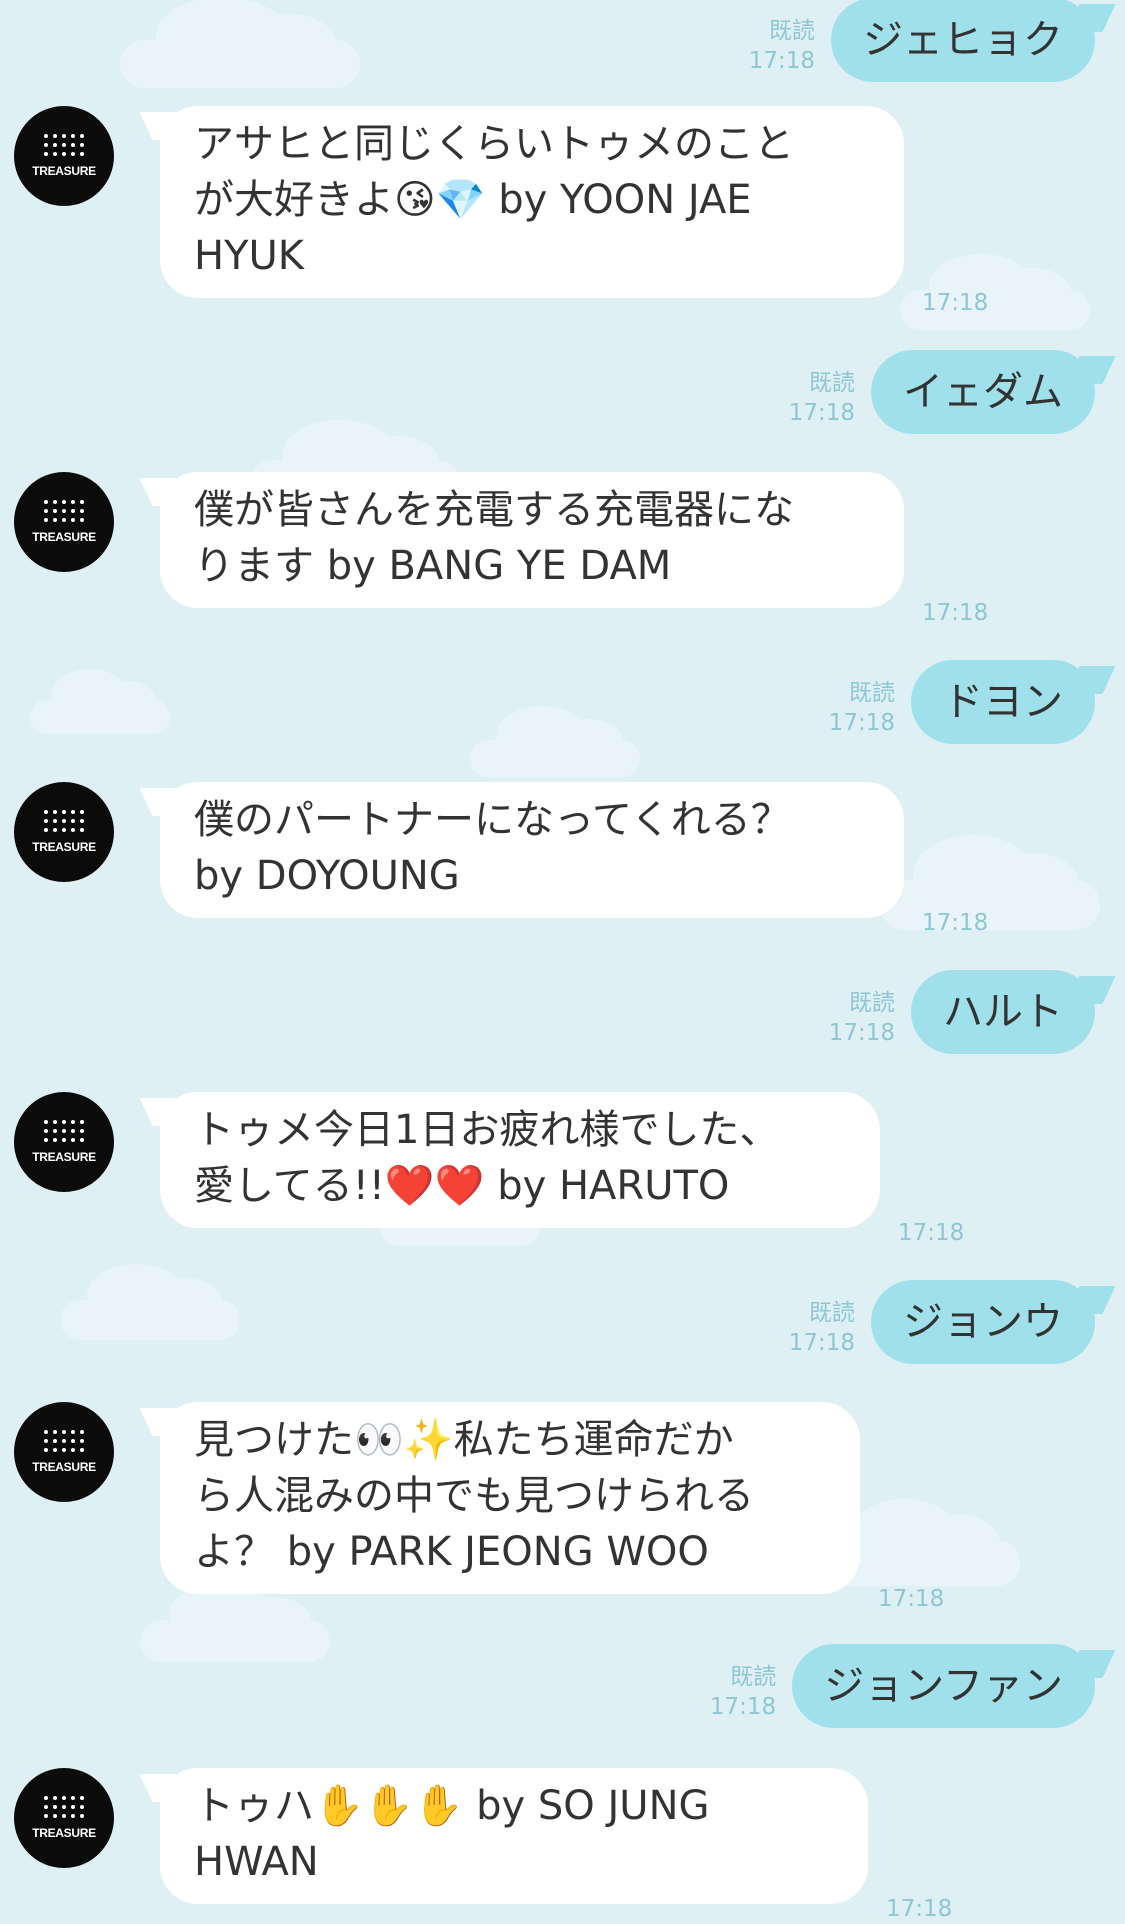 The width and height of the screenshot is (1125, 1924). I want to click on sent-message: 既読 17:18 ジョンファン, so click(902, 1686).